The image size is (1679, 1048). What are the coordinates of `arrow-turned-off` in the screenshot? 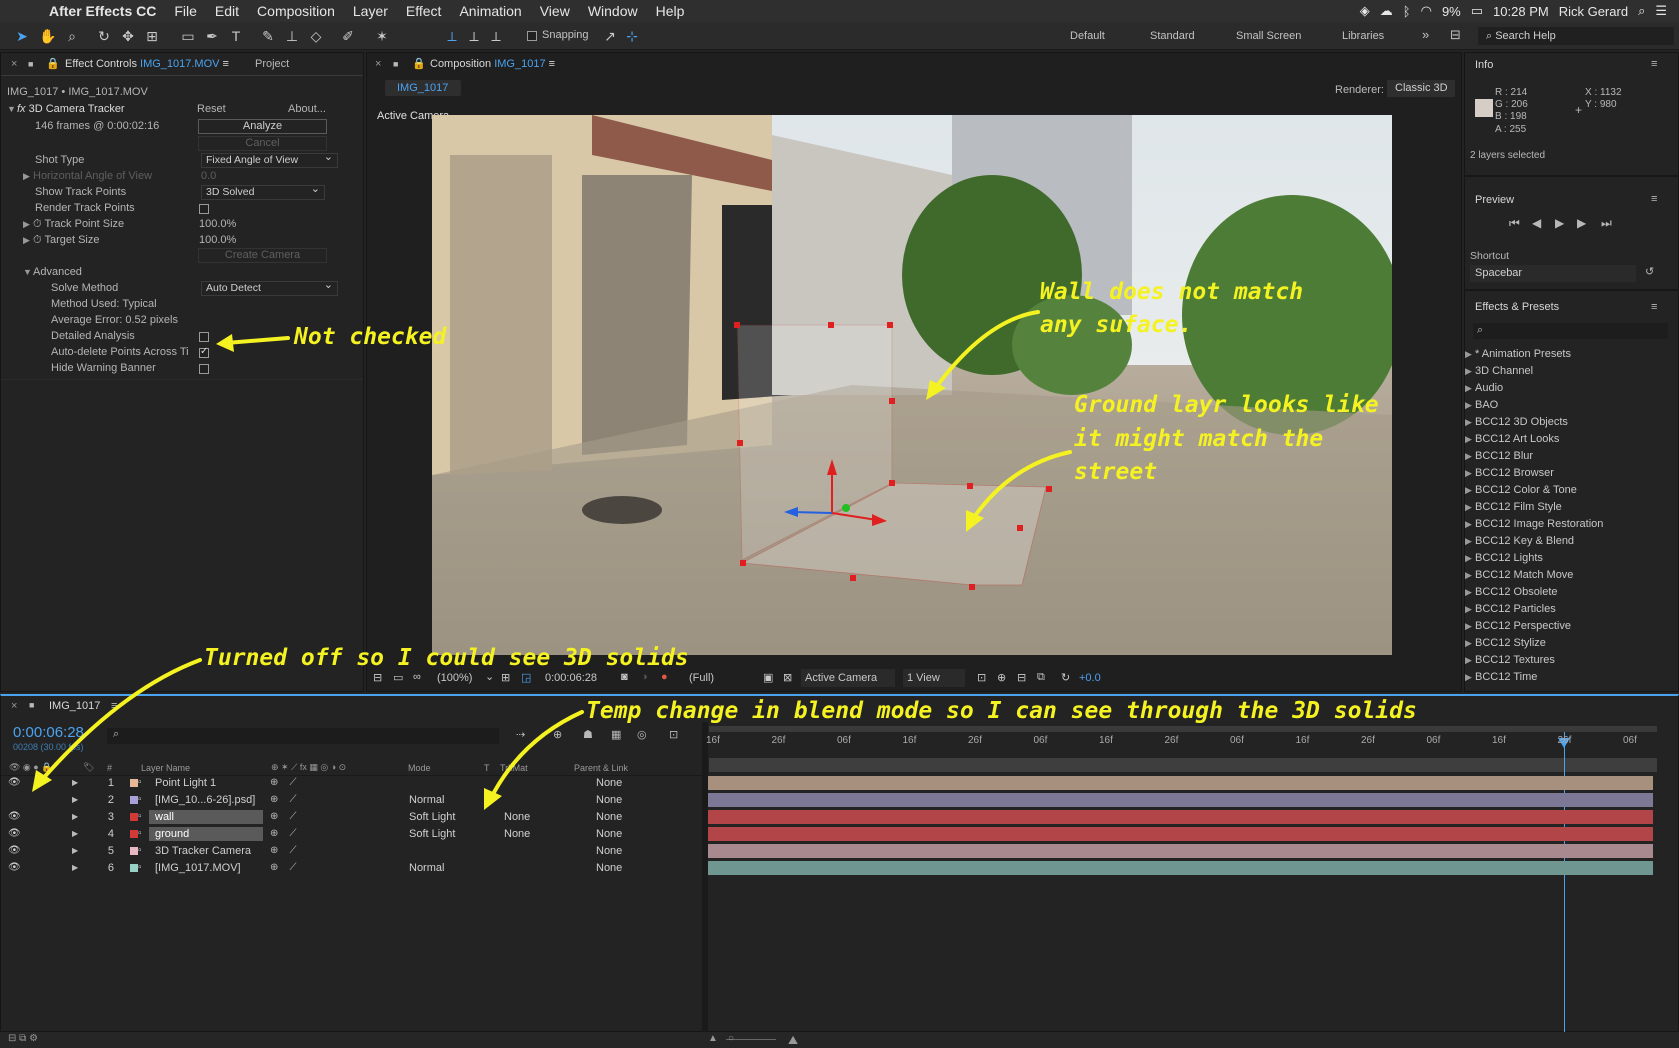 It's located at (120, 721).